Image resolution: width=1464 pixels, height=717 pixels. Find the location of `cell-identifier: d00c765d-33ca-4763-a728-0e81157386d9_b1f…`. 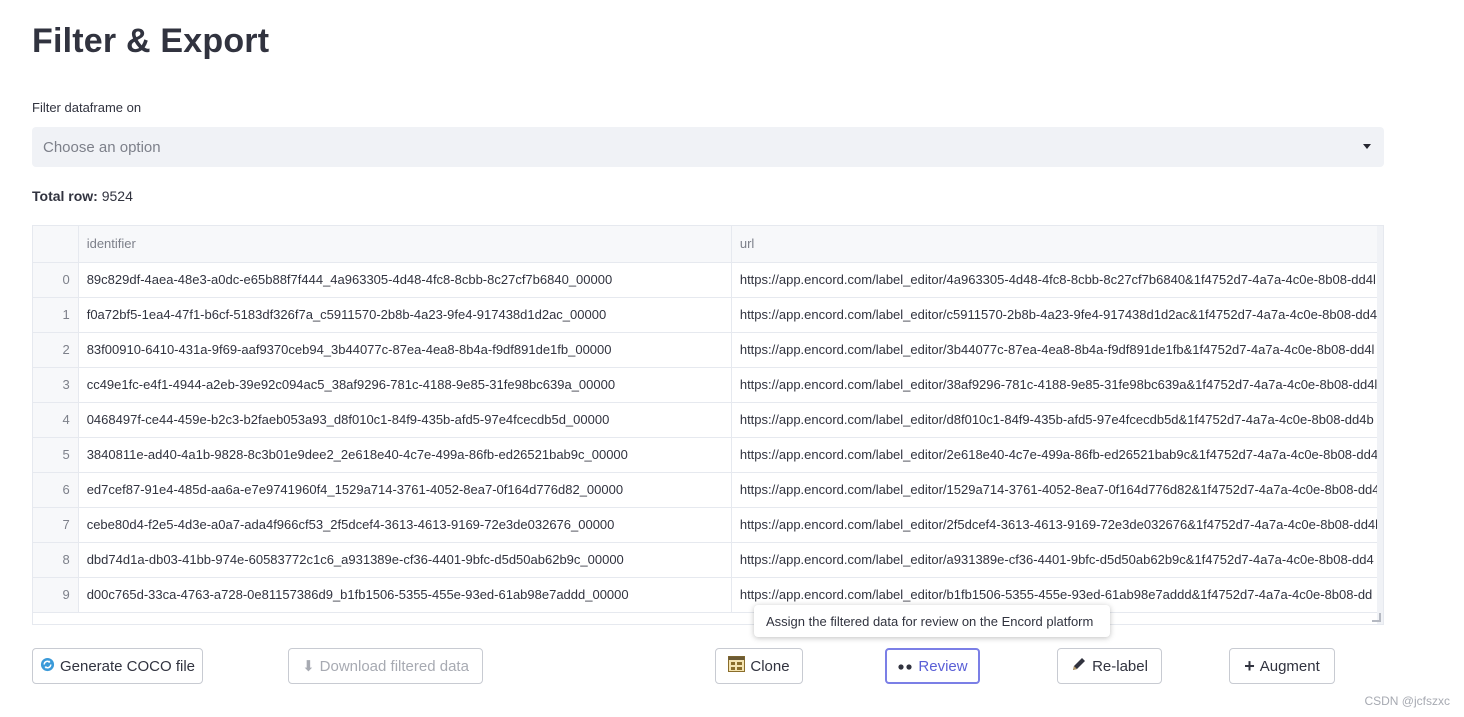

cell-identifier: d00c765d-33ca-4763-a728-0e81157386d9_b1f… is located at coordinates (405, 595).